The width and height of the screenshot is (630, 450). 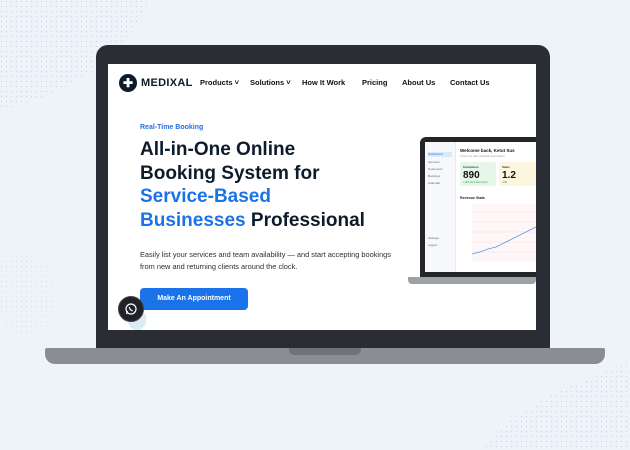 What do you see at coordinates (434, 183) in the screenshot?
I see `sidebar-item: Calendar` at bounding box center [434, 183].